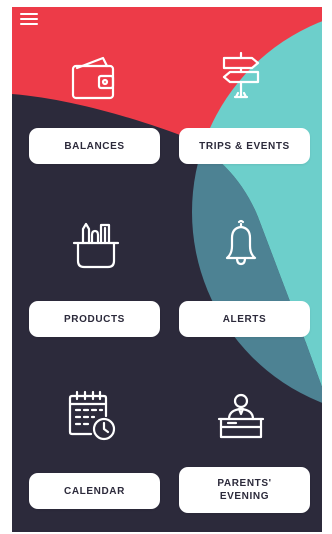  I want to click on calendar-clock-icon, so click(94, 417).